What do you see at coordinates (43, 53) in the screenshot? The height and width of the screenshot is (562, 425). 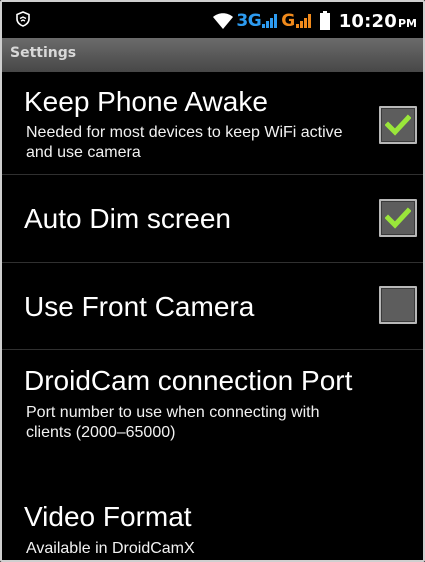 I see `page-title: Settings` at bounding box center [43, 53].